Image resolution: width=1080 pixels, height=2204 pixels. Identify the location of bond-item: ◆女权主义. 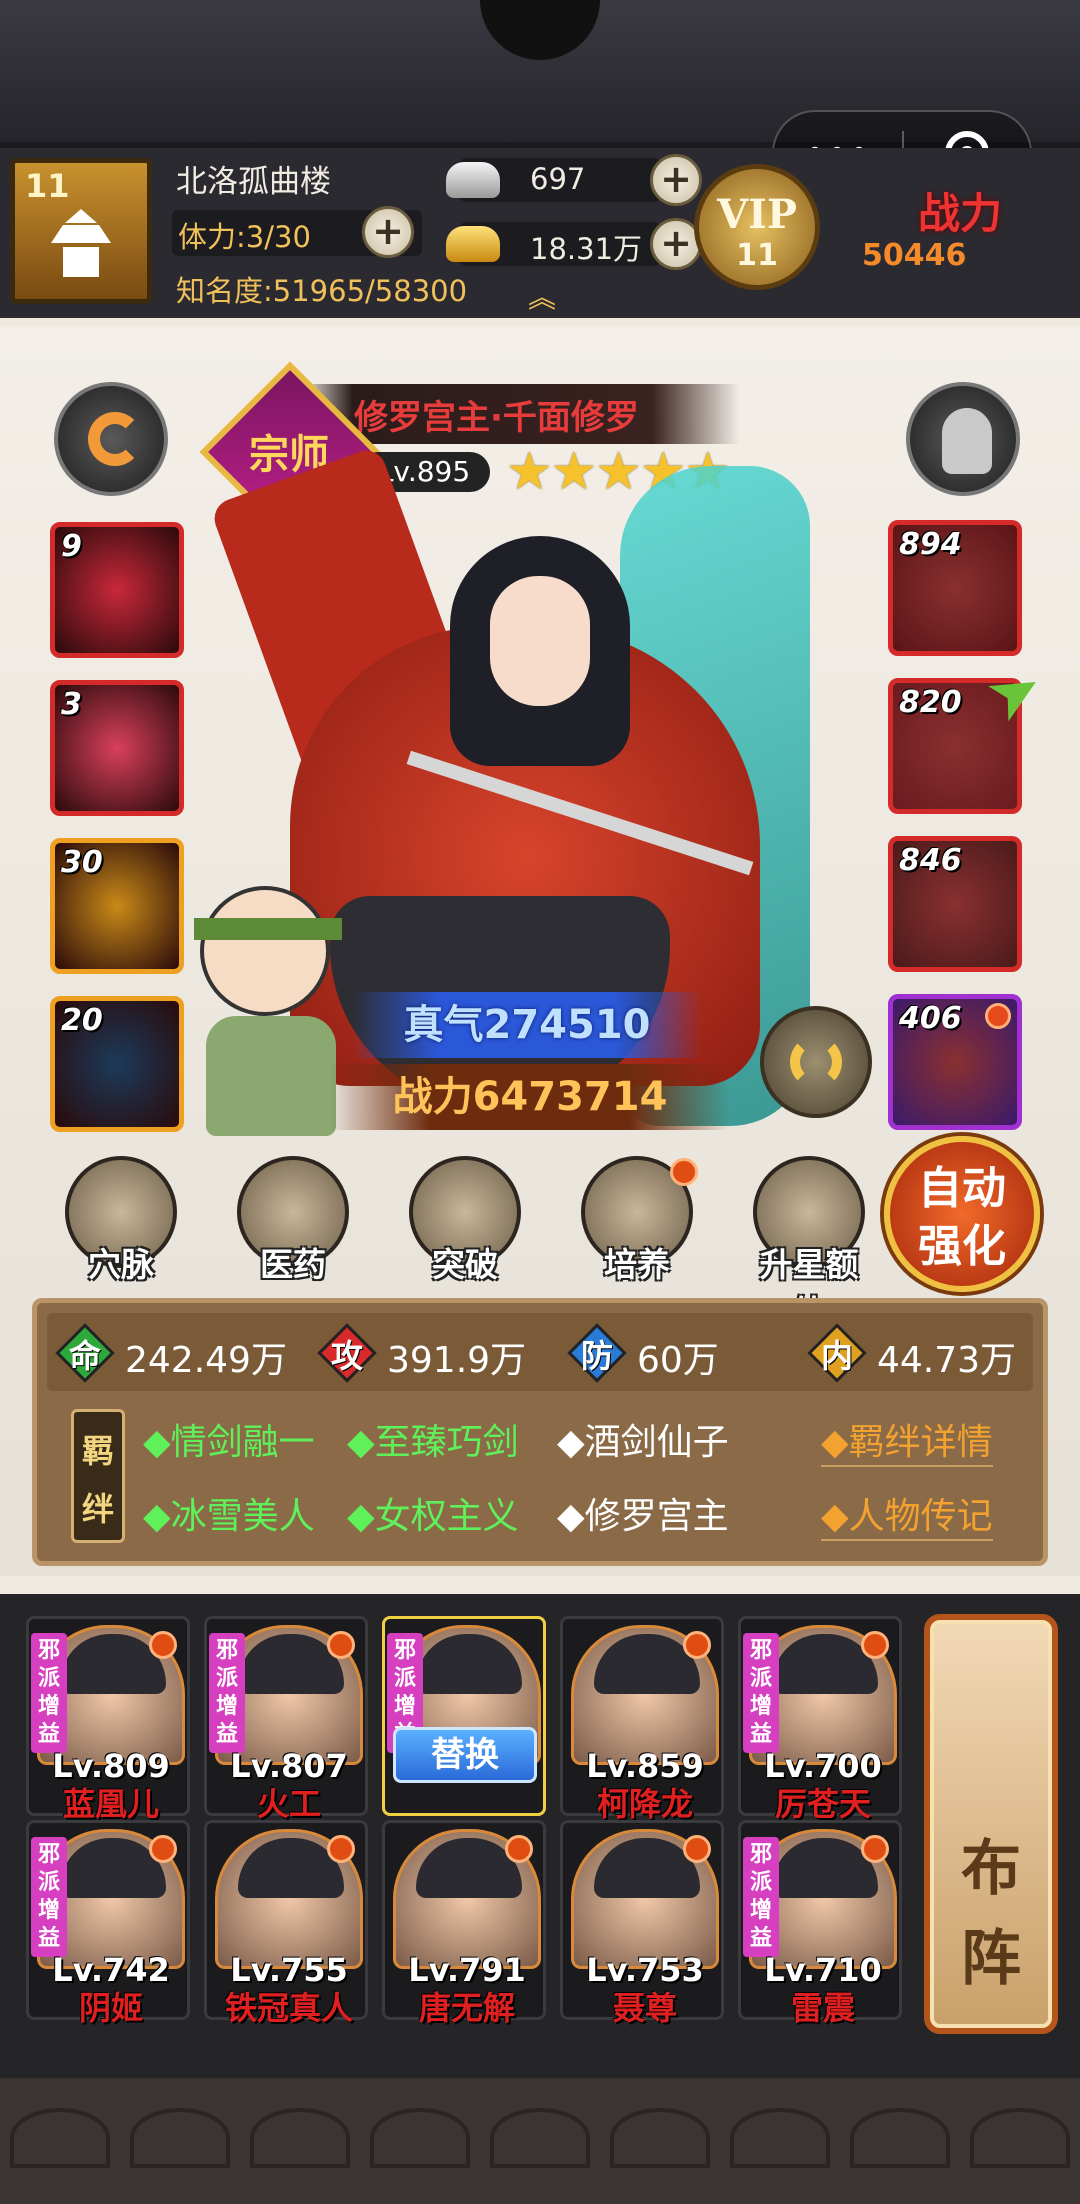
(433, 1513).